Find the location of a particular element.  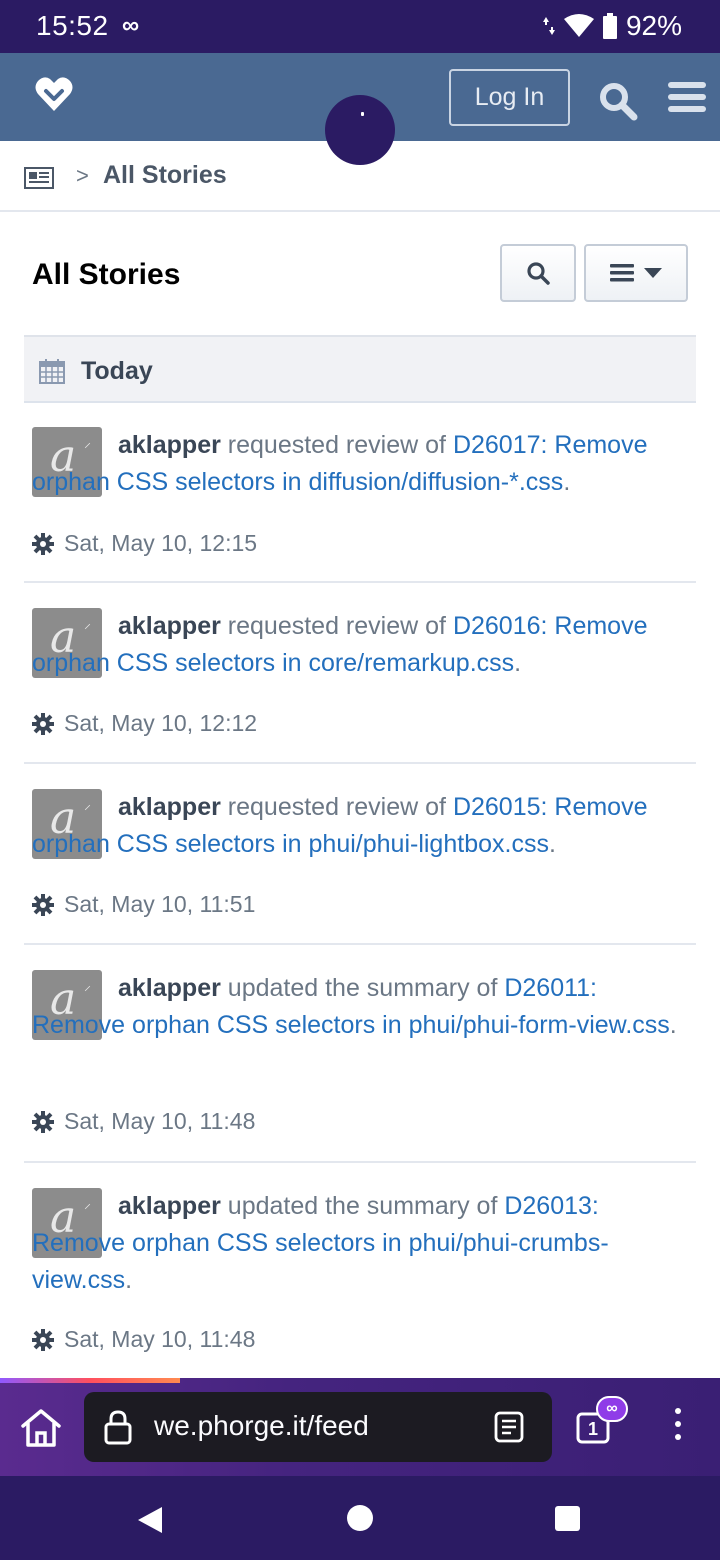

list-icon is located at coordinates (622, 273).